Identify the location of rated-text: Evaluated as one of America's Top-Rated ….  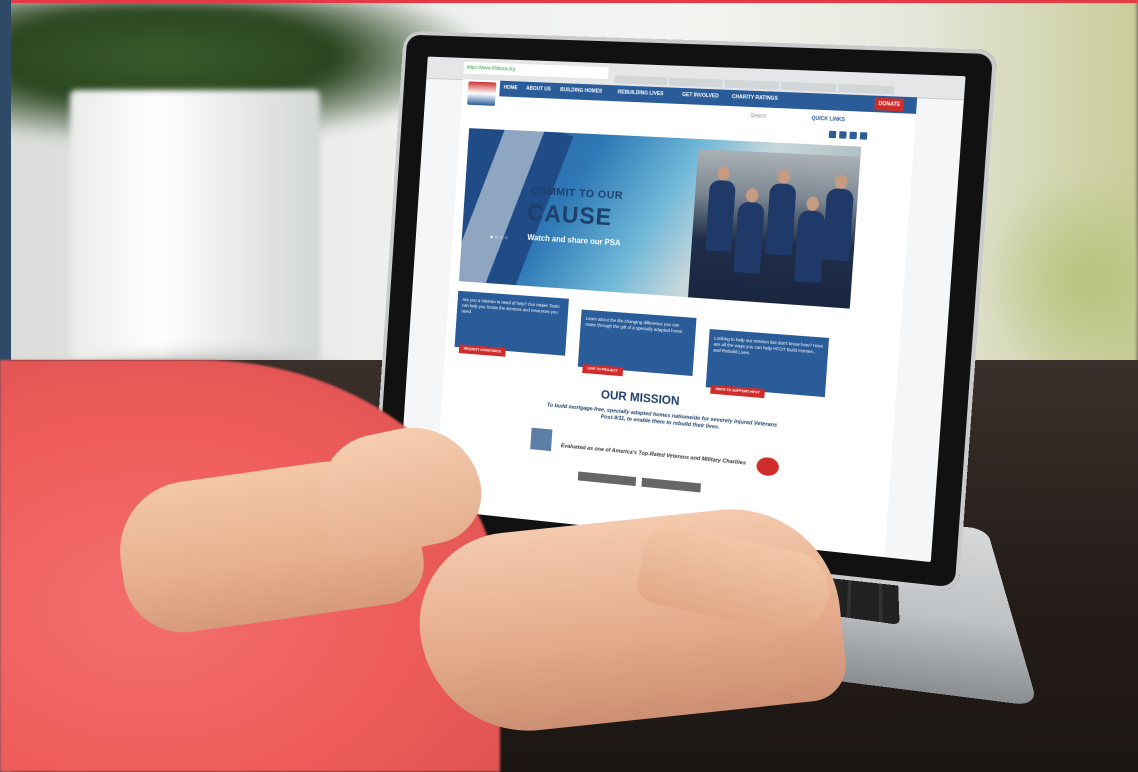
(653, 455).